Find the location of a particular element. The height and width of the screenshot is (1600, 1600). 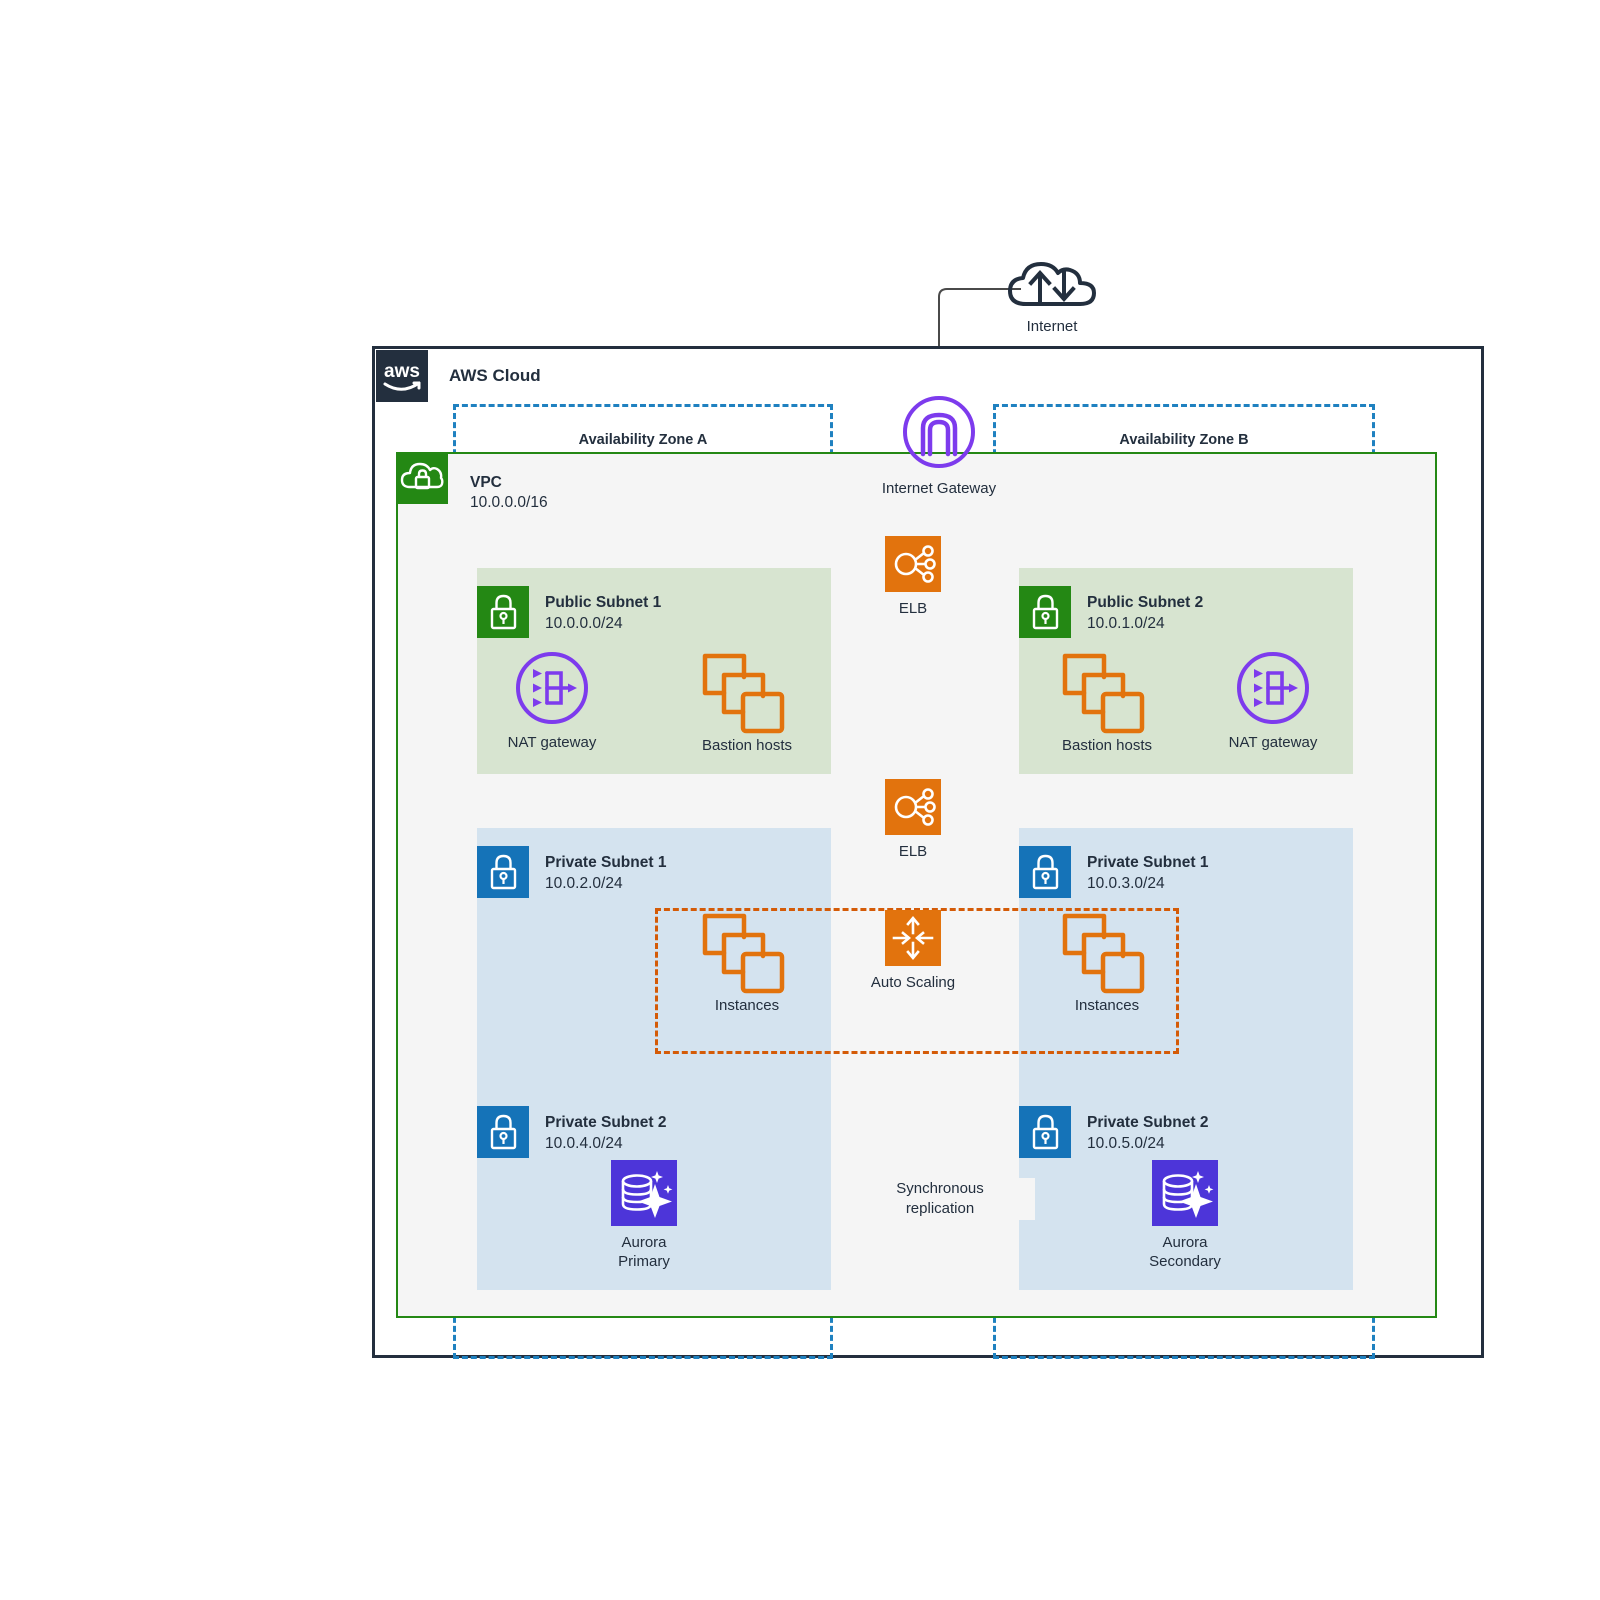

aurora-secondary-node: Aurora Secondary is located at coordinates (1185, 1215).